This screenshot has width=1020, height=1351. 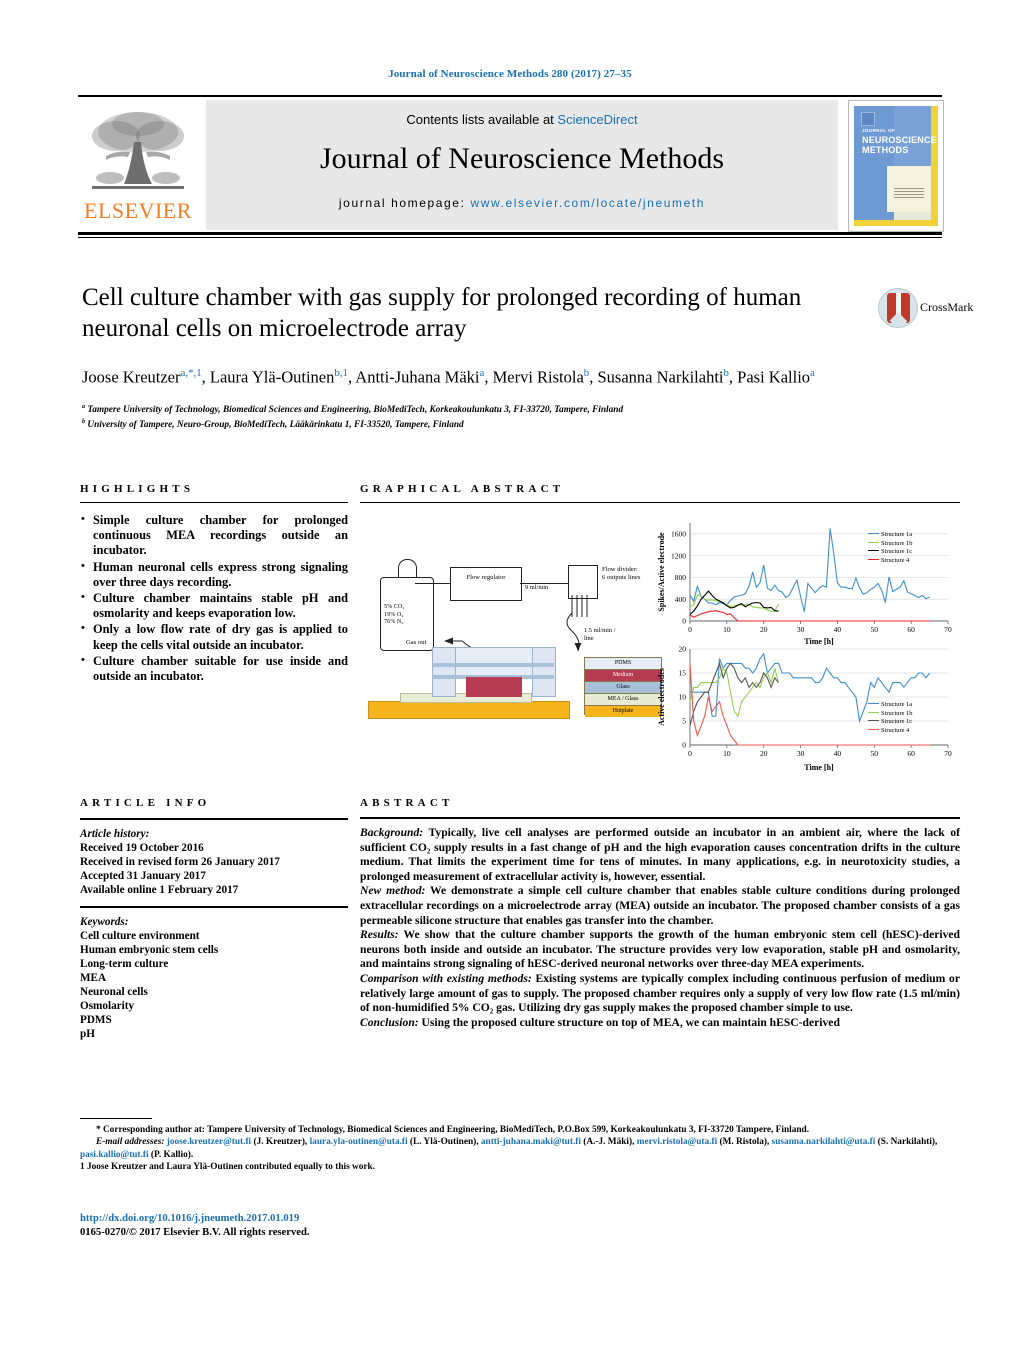 What do you see at coordinates (494, 687) in the screenshot?
I see `medium-layer` at bounding box center [494, 687].